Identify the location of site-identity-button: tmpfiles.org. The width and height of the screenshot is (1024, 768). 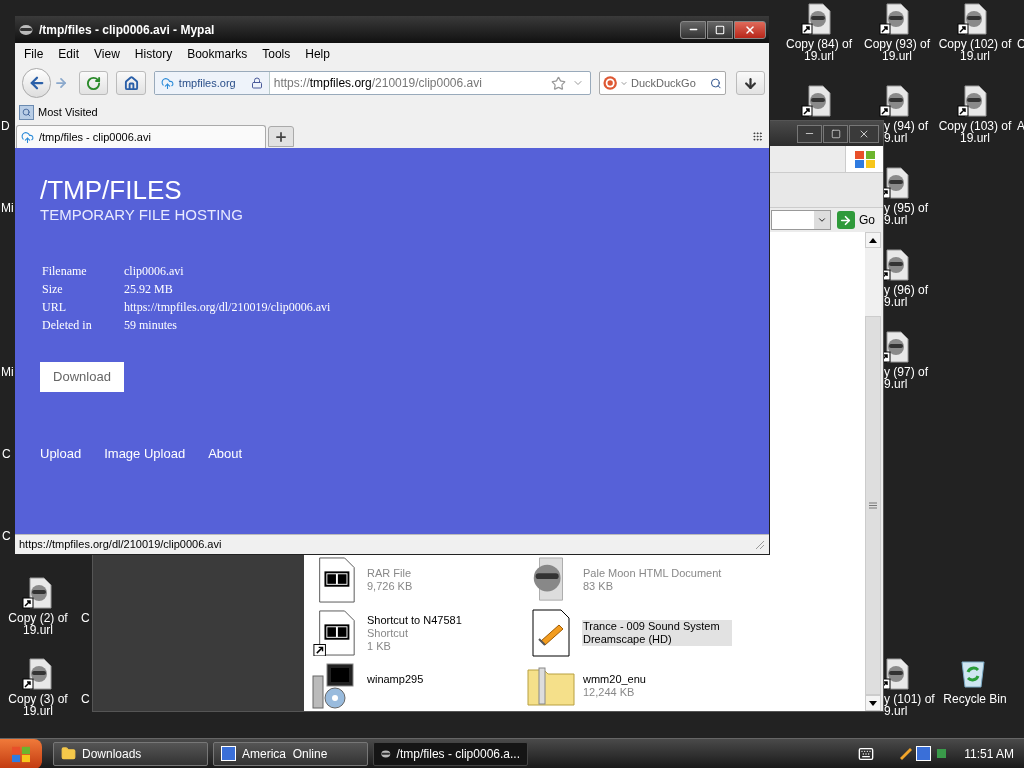
(212, 83).